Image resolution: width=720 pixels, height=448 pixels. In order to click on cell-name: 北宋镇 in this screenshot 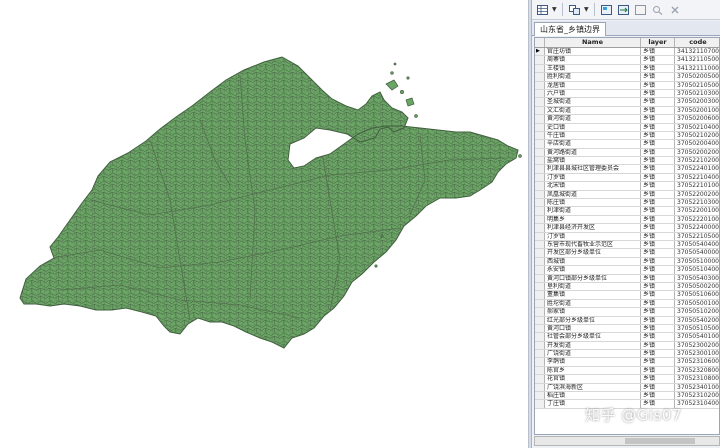, I will do `click(593, 186)`.